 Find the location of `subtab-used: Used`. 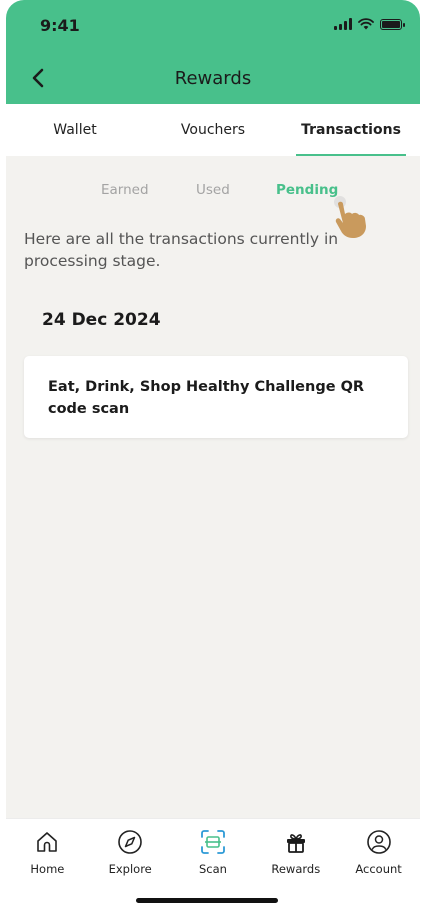

subtab-used: Used is located at coordinates (213, 190).